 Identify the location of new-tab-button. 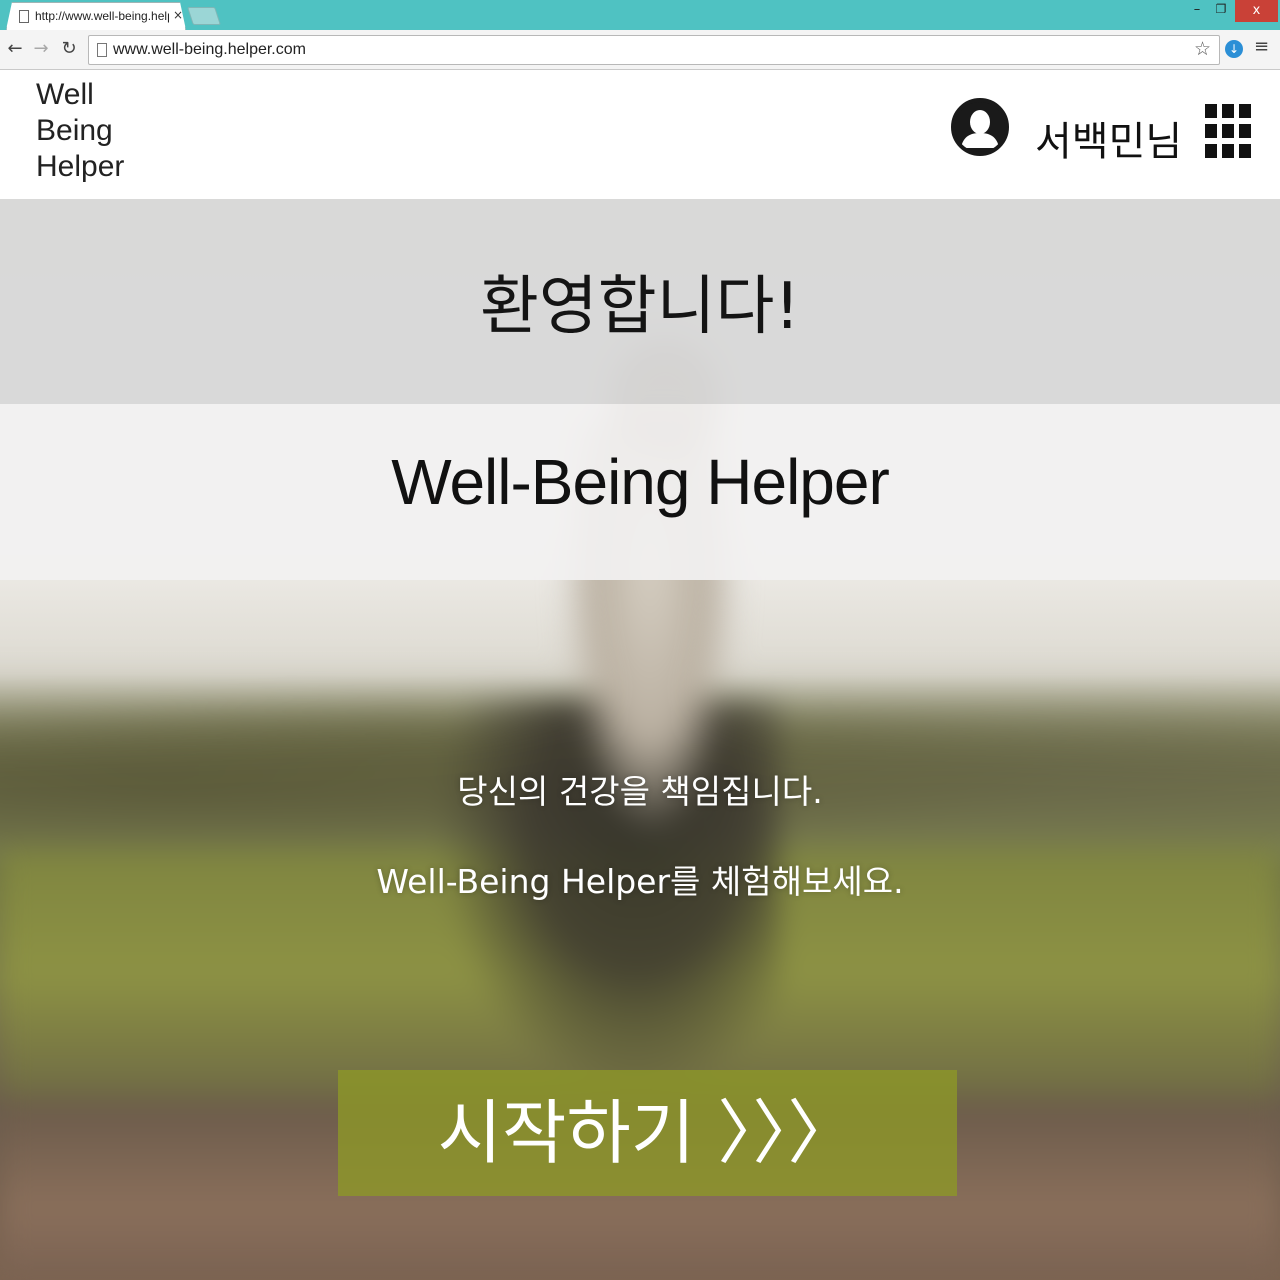
(204, 16).